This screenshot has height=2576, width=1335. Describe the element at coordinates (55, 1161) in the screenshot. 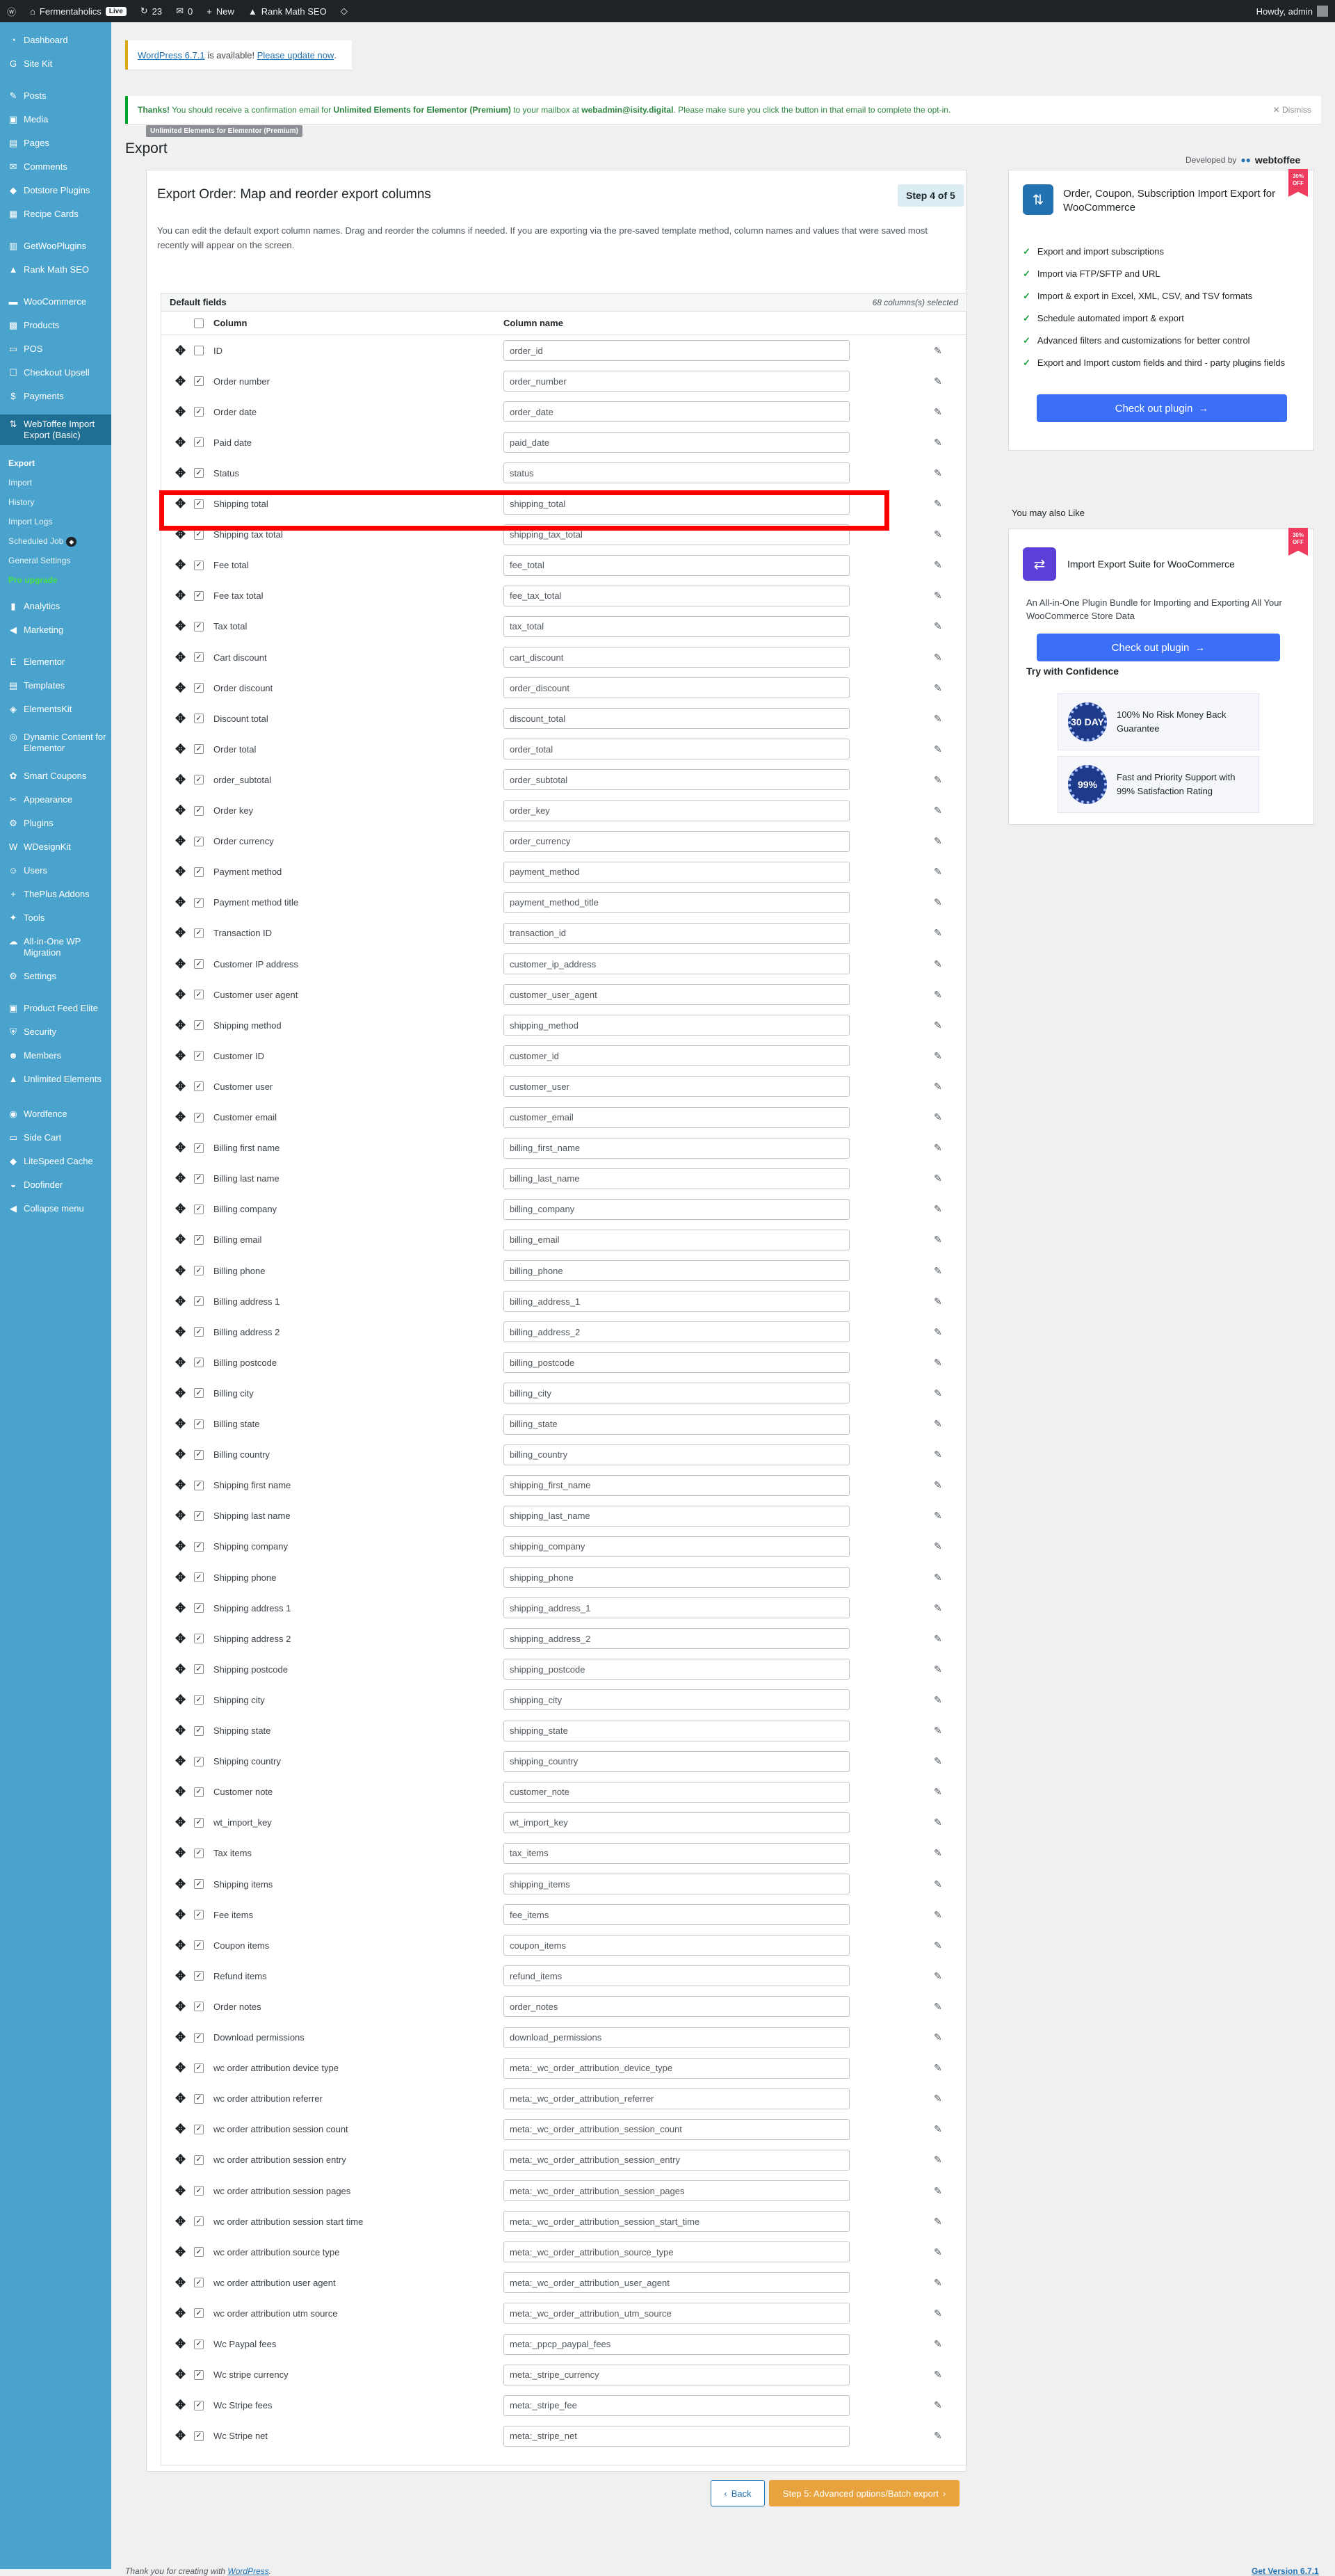

I see `sidebar-item-litespeed: ◆ LiteSpeed Cache` at that location.